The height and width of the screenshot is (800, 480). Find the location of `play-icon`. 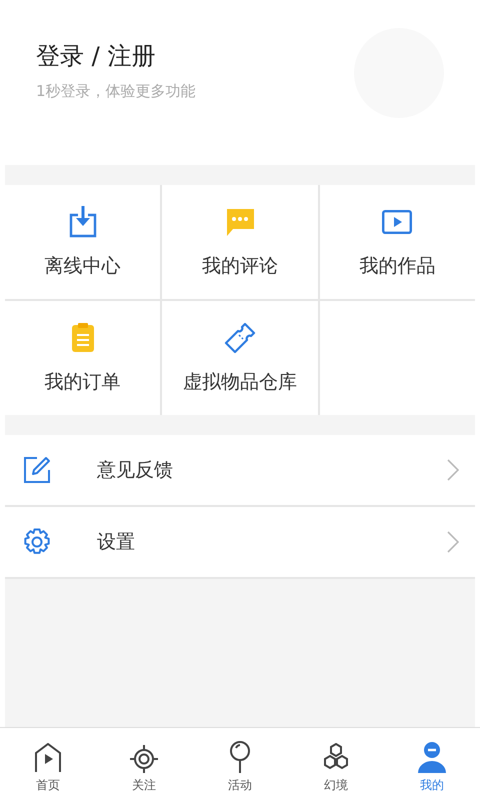

play-icon is located at coordinates (397, 222).